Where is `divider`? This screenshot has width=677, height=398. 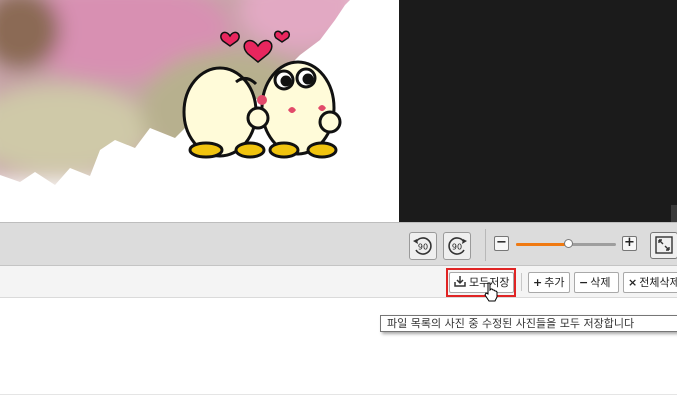
divider is located at coordinates (338, 394).